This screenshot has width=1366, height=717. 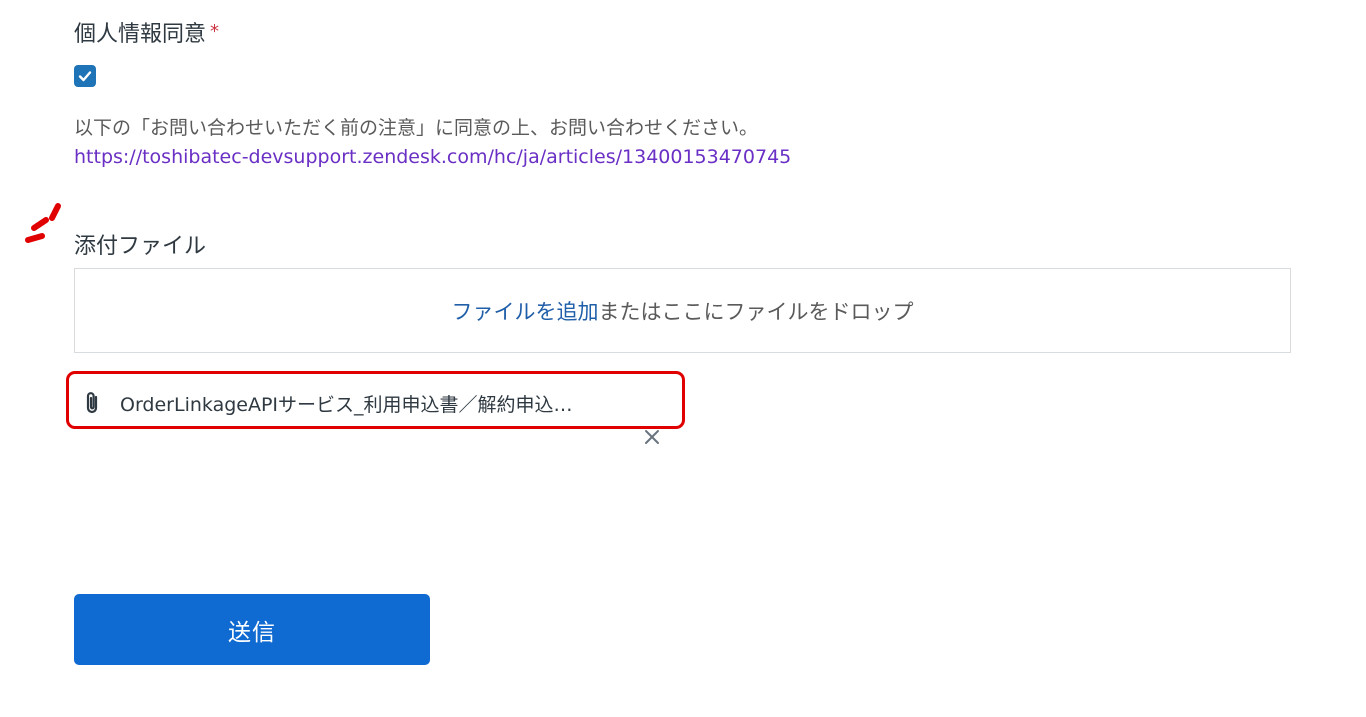 I want to click on submit-button: 送信, so click(x=252, y=629).